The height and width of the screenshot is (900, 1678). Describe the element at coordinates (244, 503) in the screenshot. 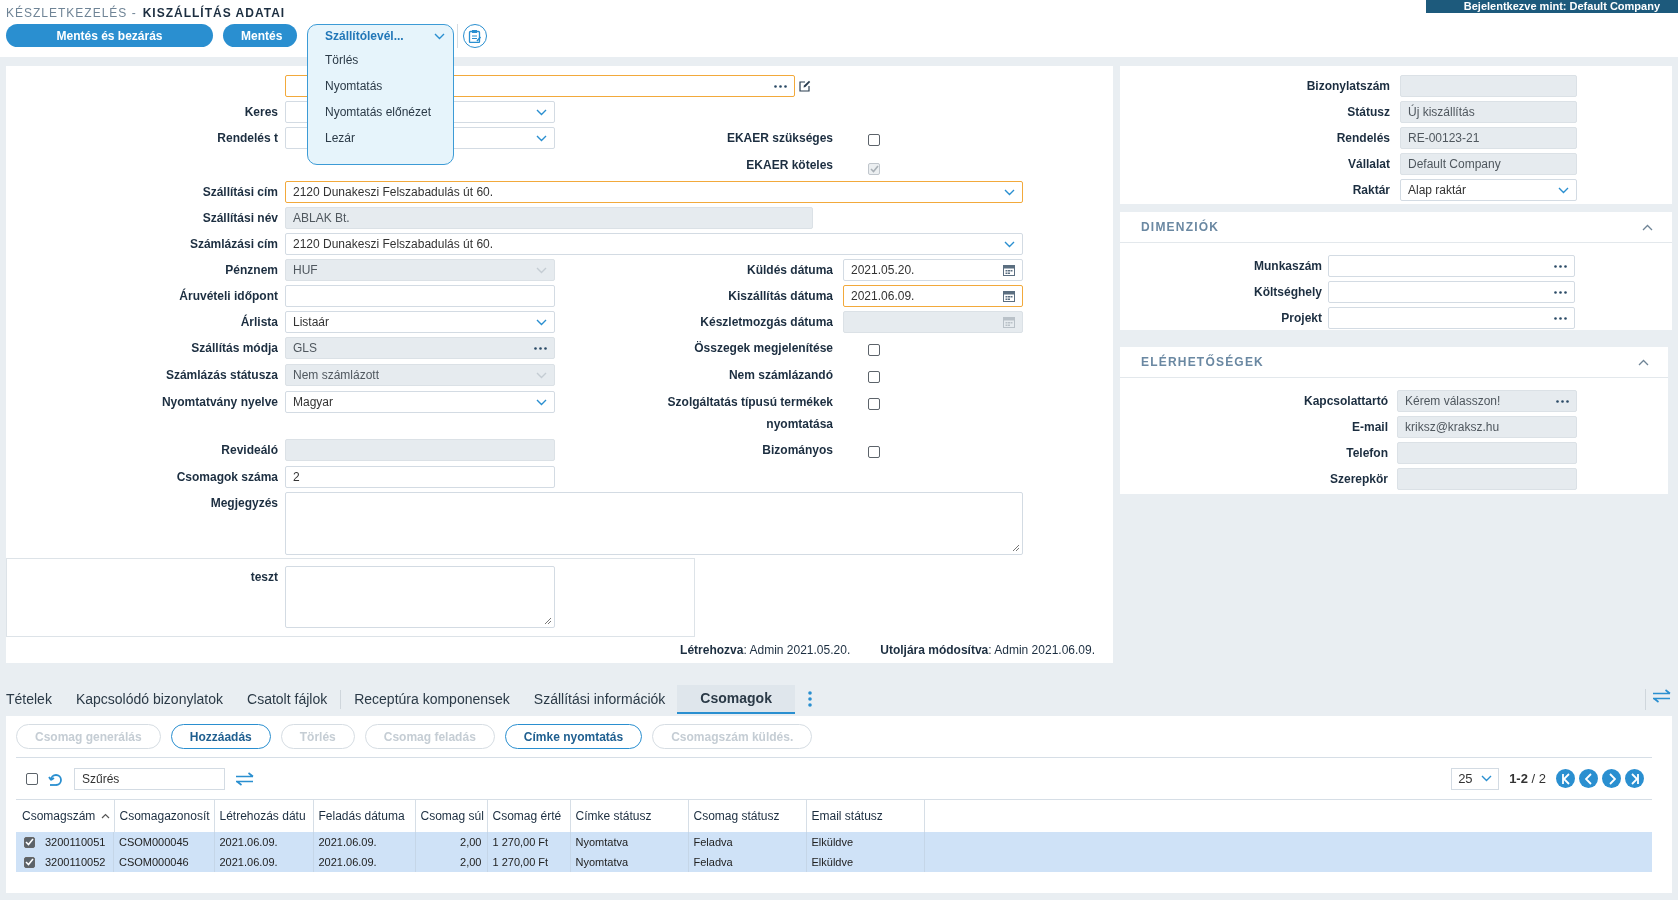

I see `field-label: Megjegyzés` at that location.